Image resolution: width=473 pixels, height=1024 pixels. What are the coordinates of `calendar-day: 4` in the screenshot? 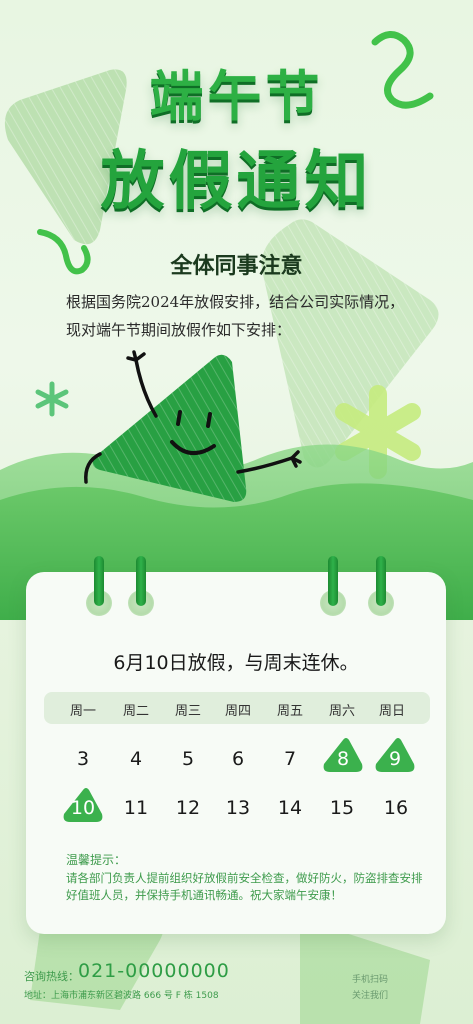 It's located at (136, 759).